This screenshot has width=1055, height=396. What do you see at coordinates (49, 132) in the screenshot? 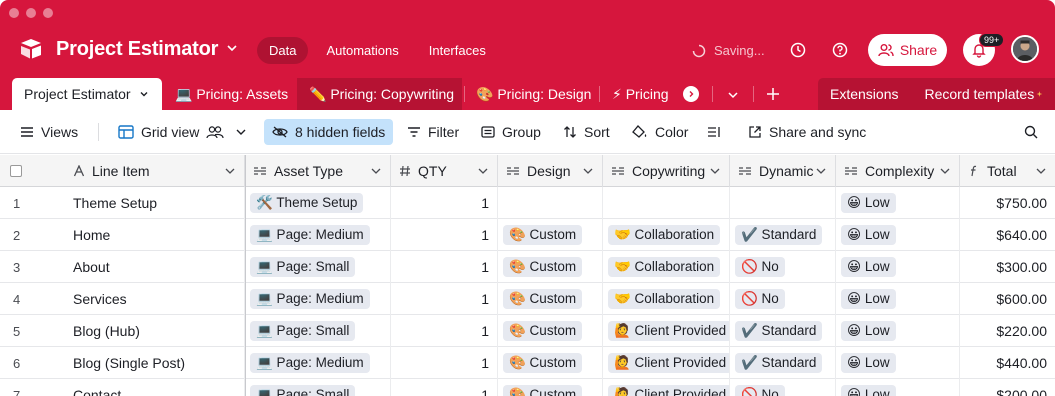
I see `views-button: Views` at bounding box center [49, 132].